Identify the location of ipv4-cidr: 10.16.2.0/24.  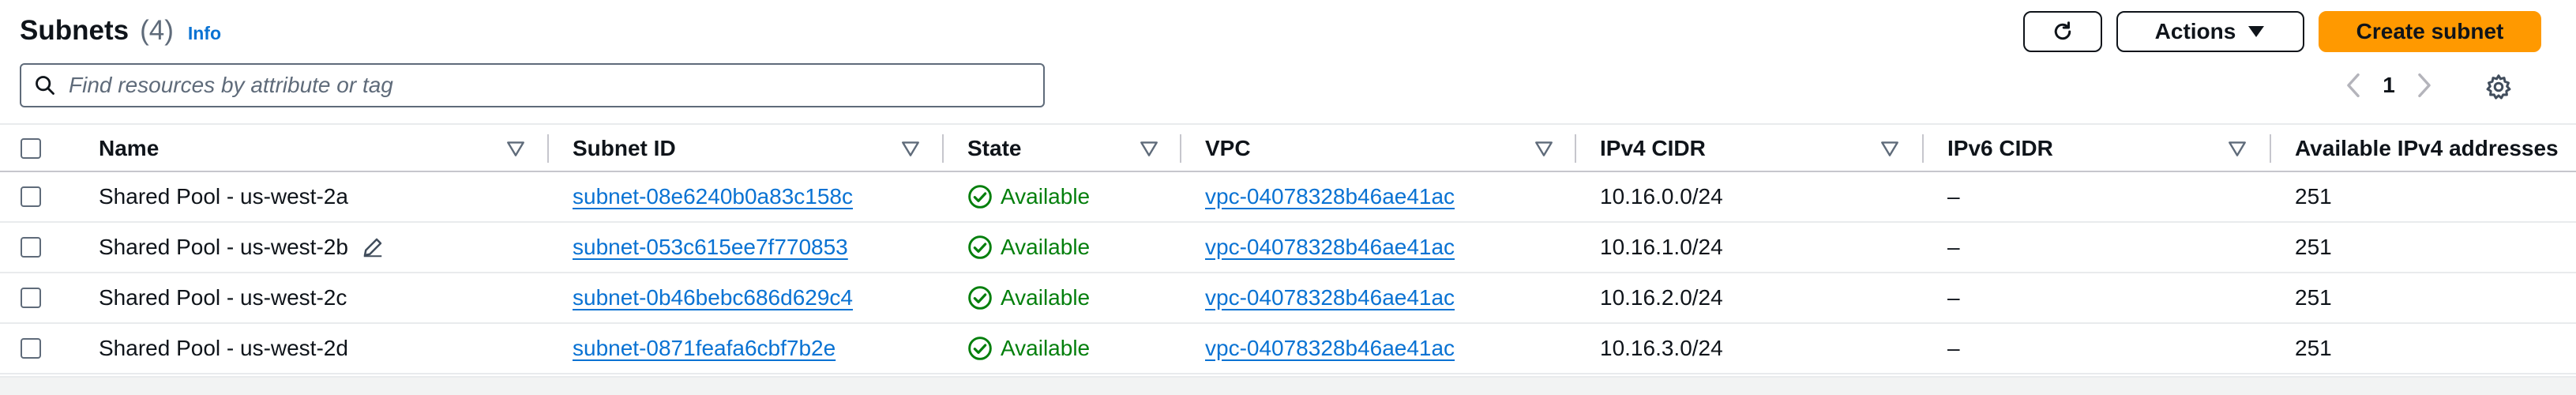
(1661, 298).